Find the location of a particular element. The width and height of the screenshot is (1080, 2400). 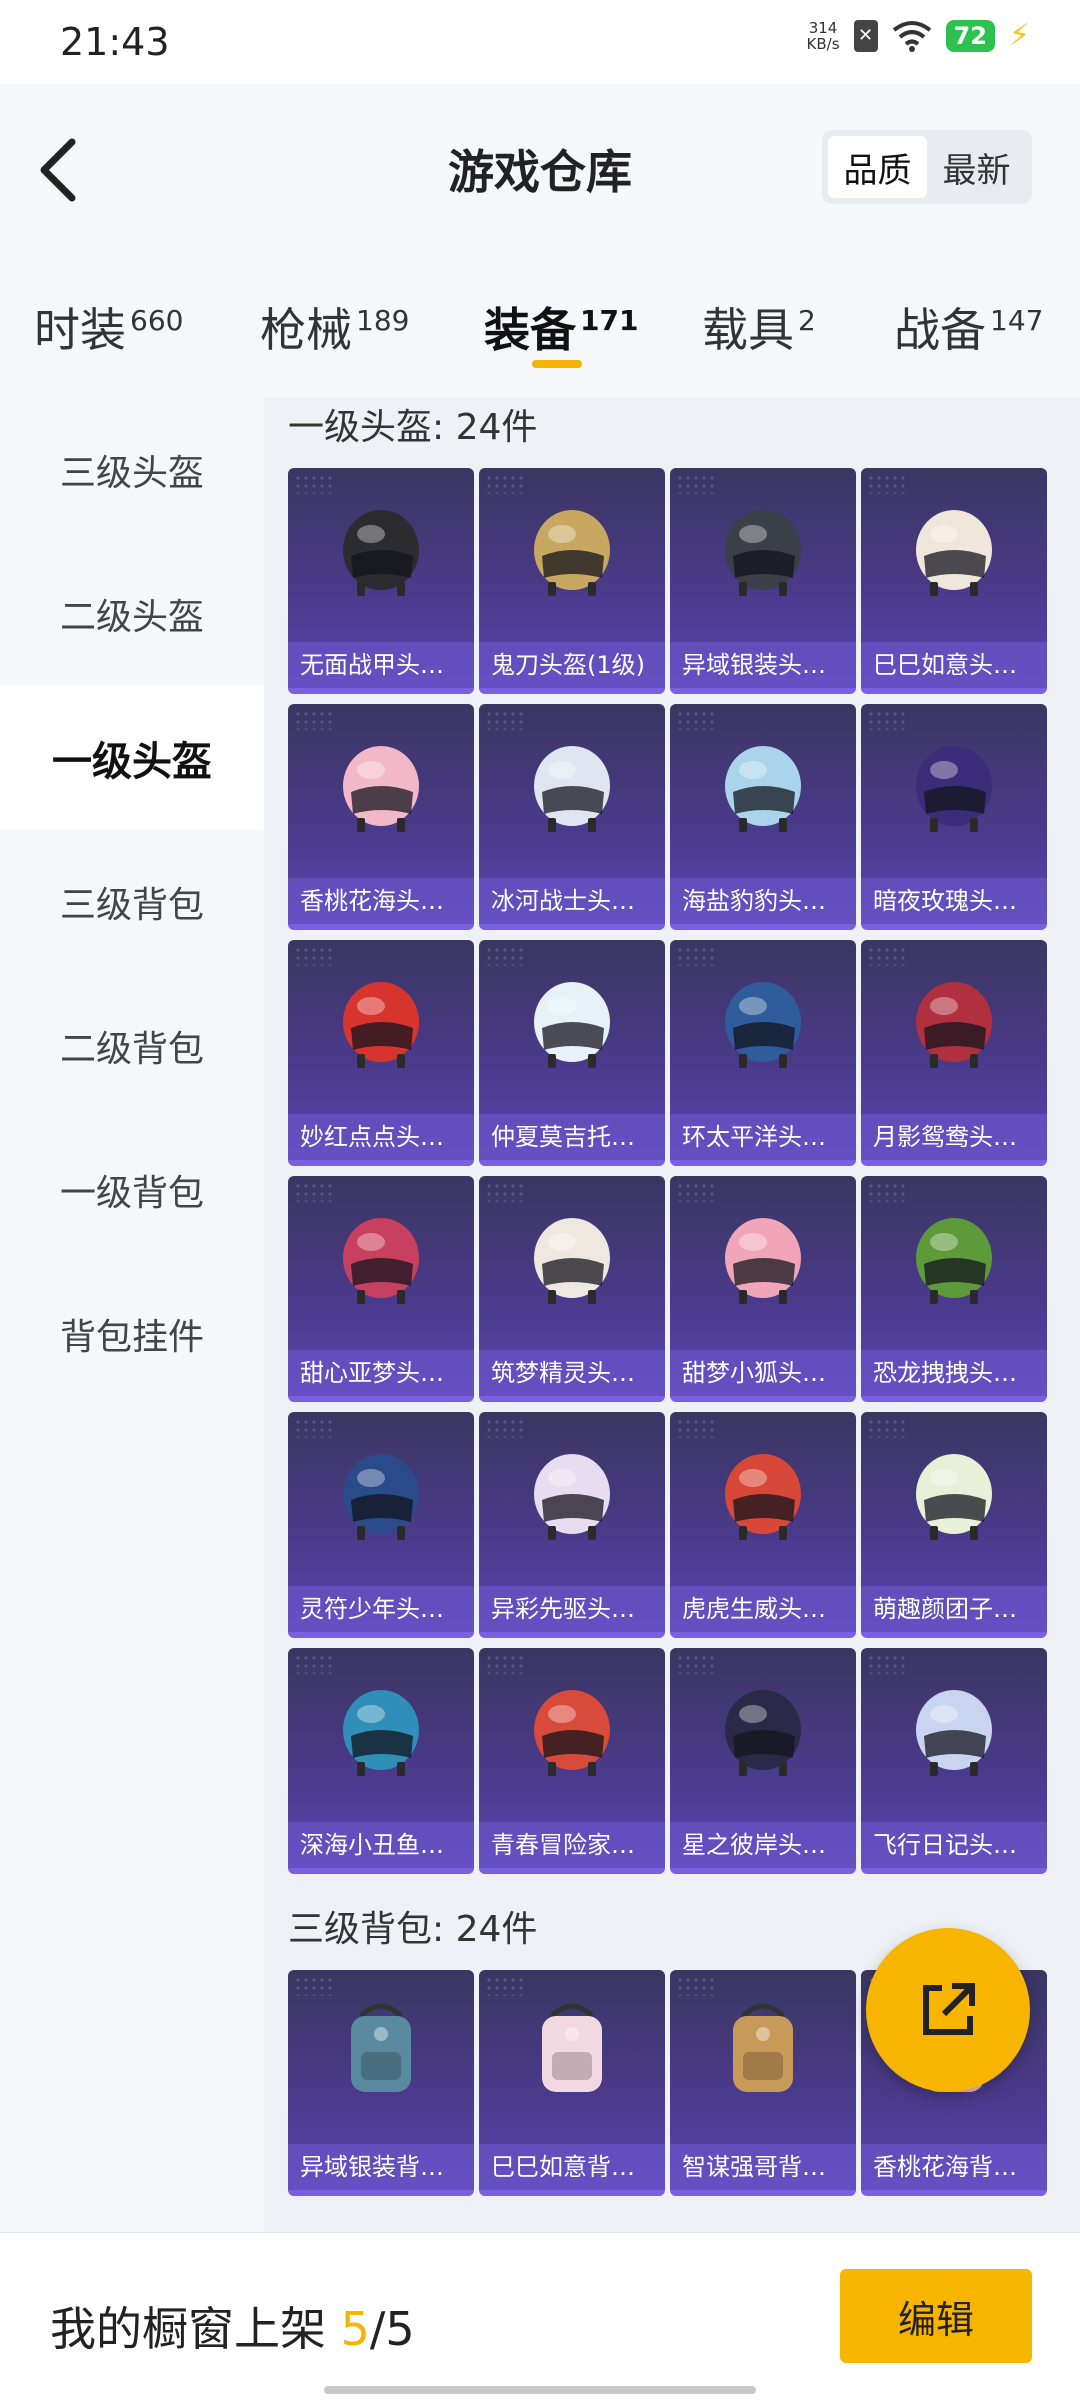

tab-guns: 枪械 189 is located at coordinates (334, 327).